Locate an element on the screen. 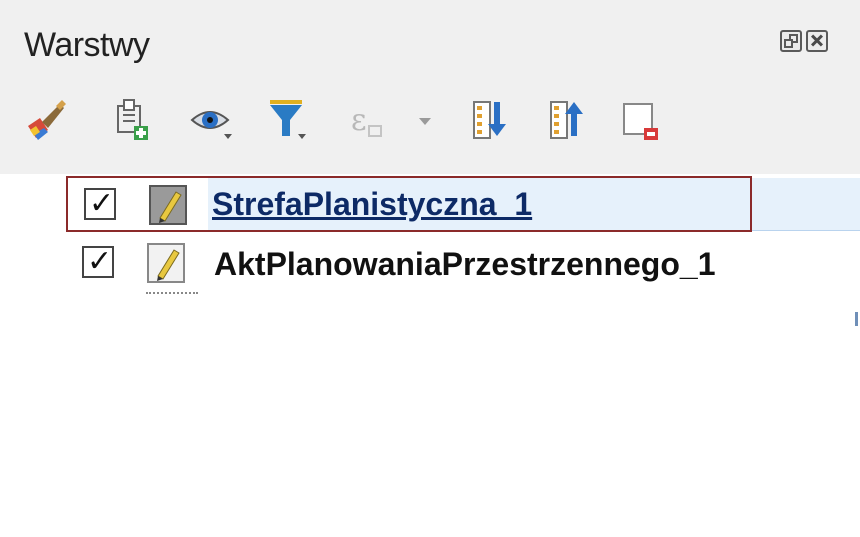 The height and width of the screenshot is (537, 860). layer-row: ✓ StrefaPlanistyczna_1 is located at coordinates (409, 204).